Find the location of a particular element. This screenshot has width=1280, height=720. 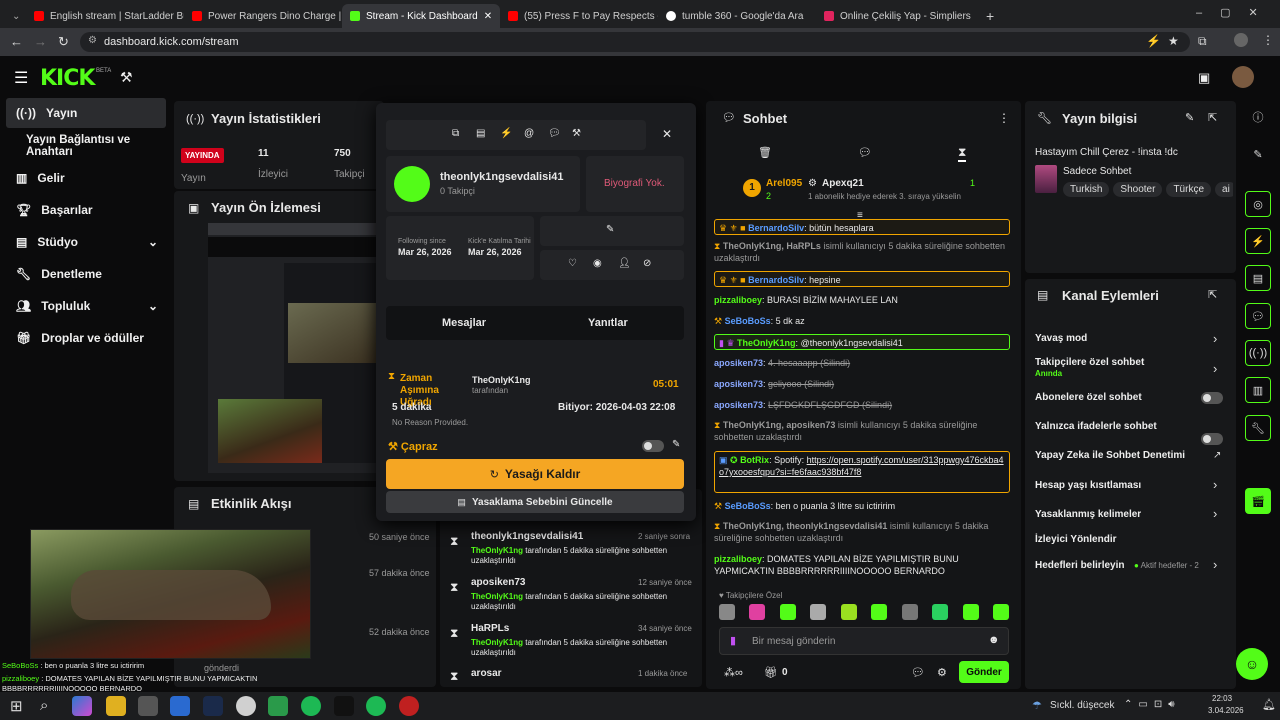

tiktok-icon is located at coordinates (344, 706).